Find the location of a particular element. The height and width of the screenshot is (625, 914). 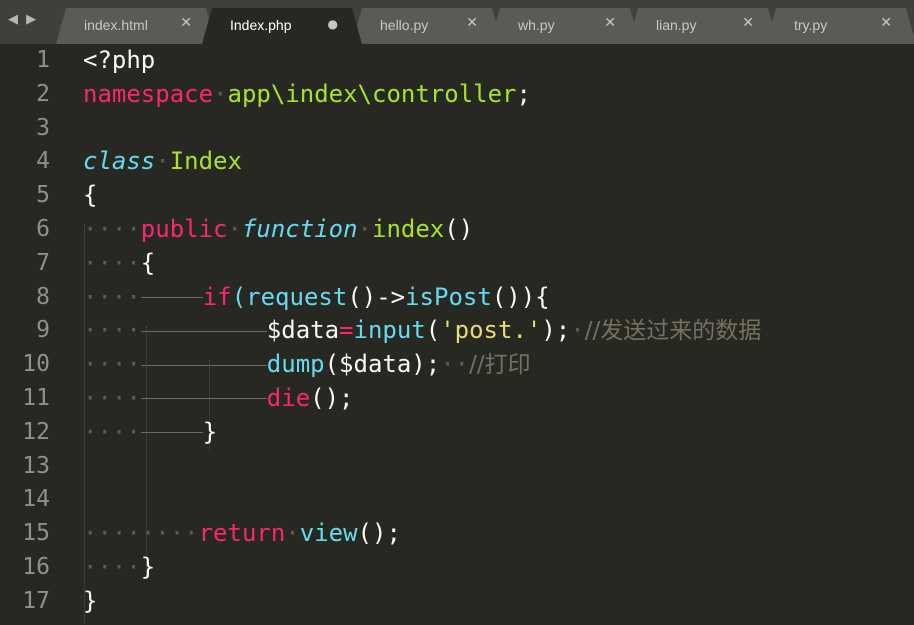

line-number: 7 is located at coordinates (43, 262).